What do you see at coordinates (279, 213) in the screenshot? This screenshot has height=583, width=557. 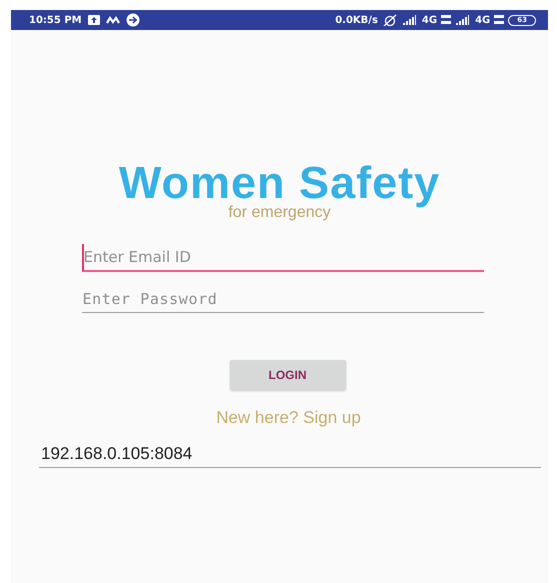 I see `app-subtitle: for emergency` at bounding box center [279, 213].